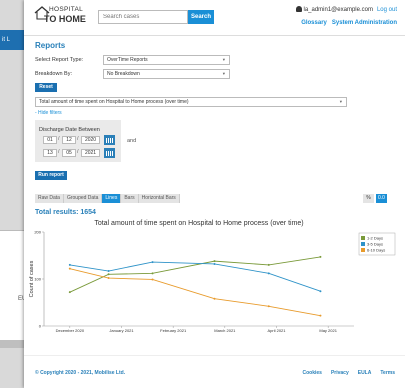 The image size is (405, 388). I want to click on logo-line2: TO HOME, so click(65, 19).